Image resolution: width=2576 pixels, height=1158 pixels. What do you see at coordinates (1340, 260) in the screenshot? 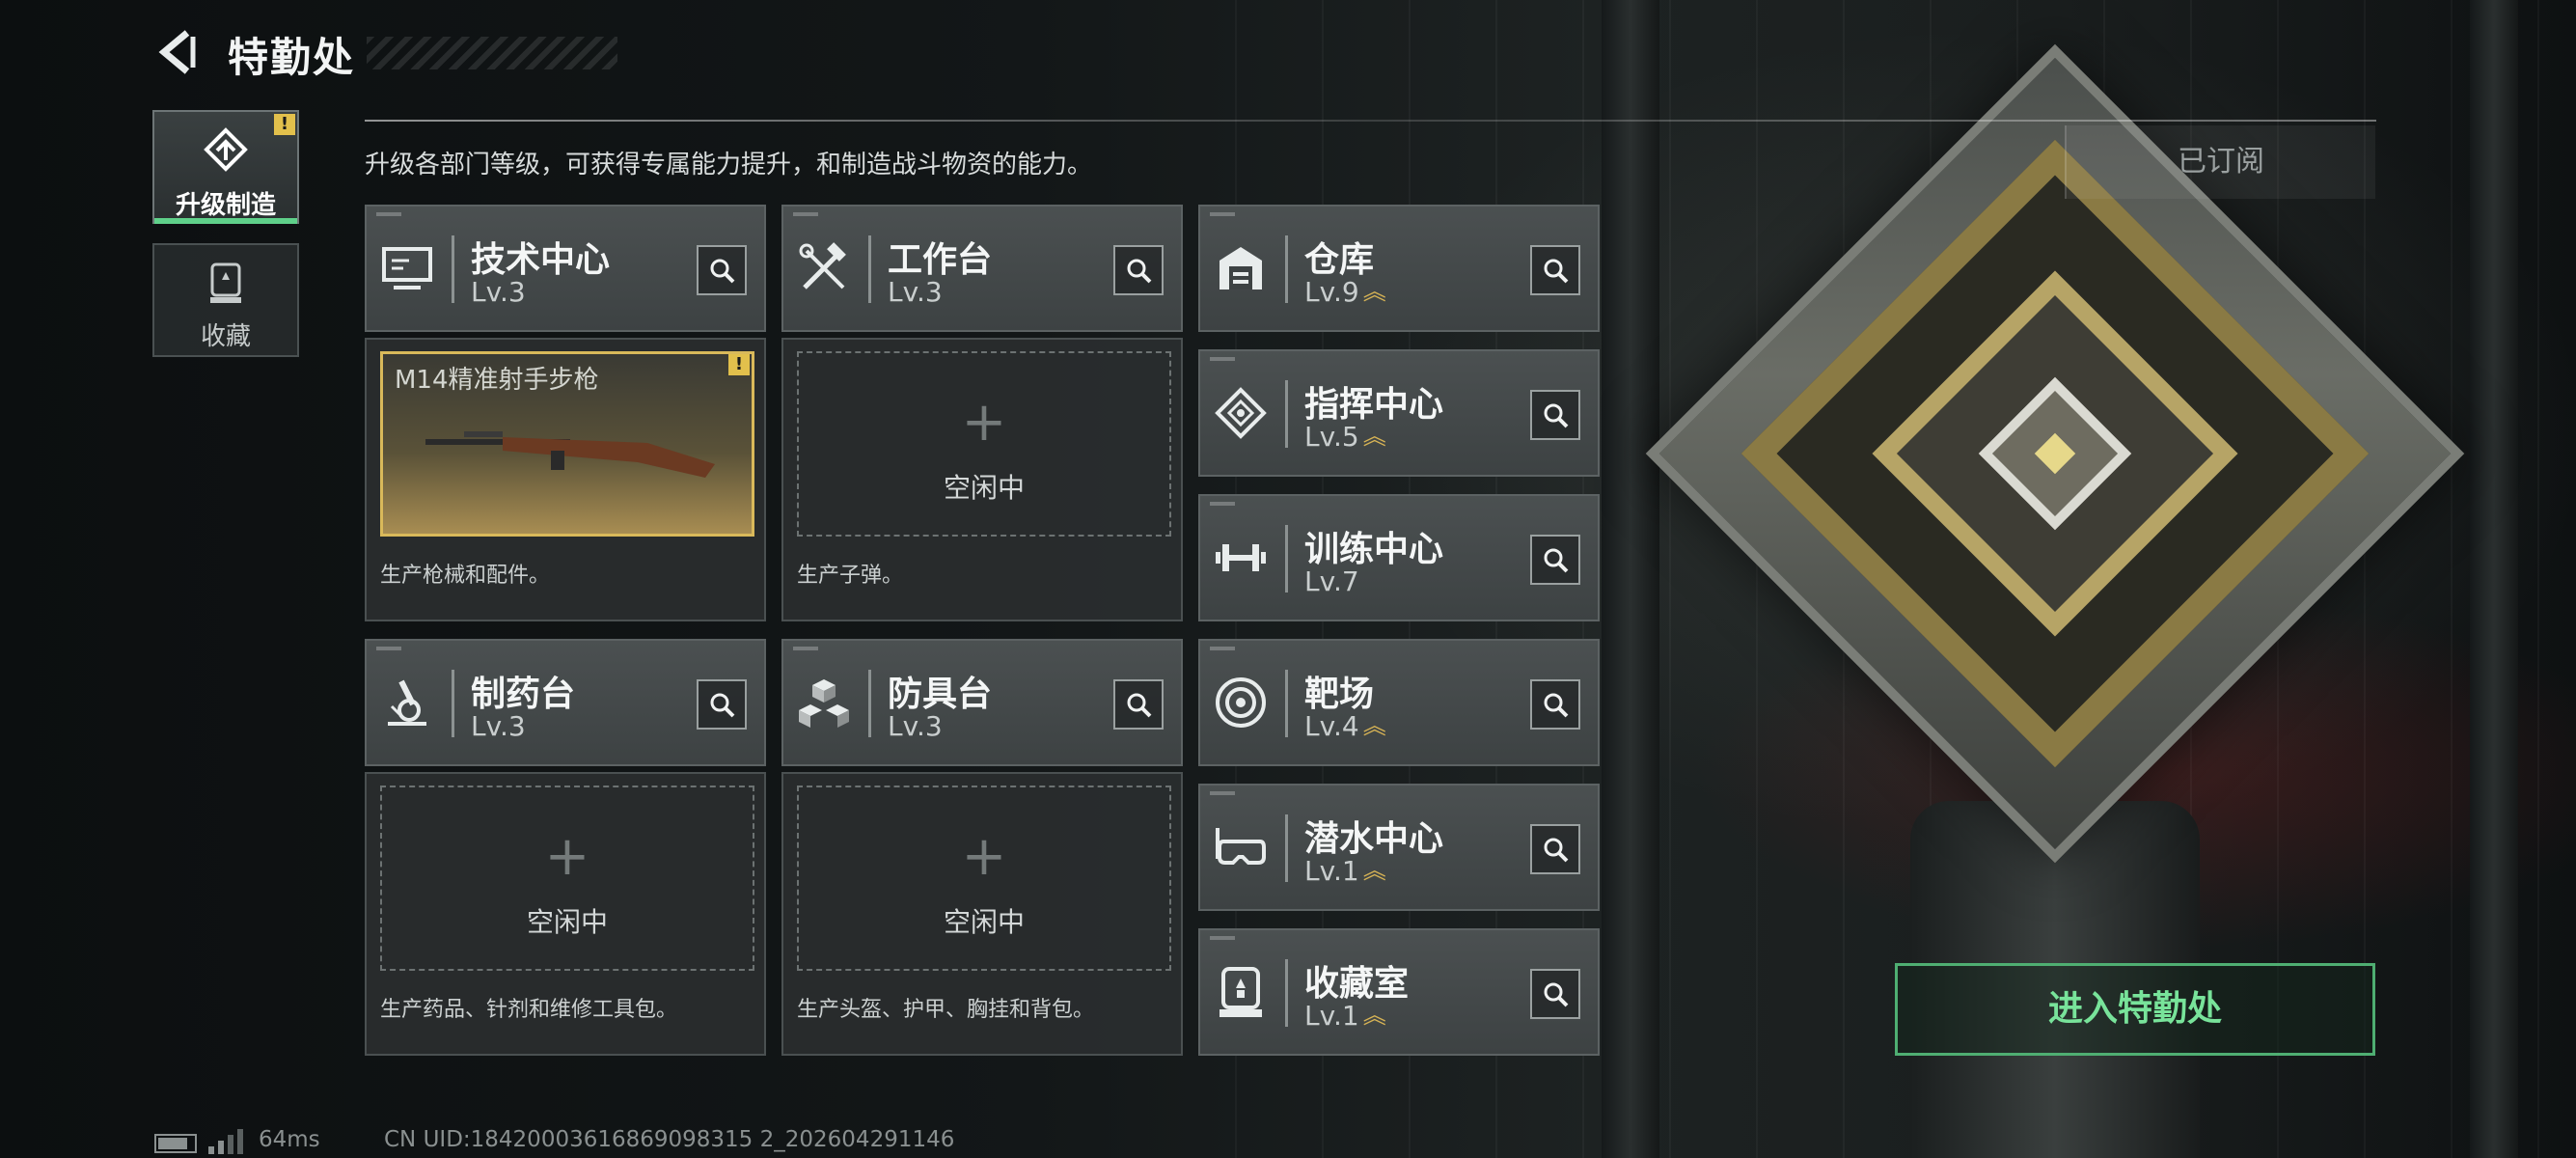
I see `dept-name: 仓库` at bounding box center [1340, 260].